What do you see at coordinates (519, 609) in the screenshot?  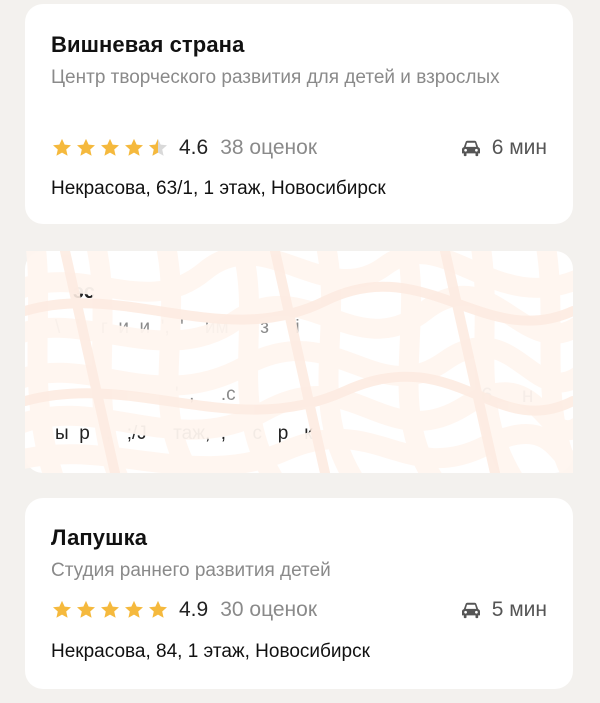 I see `travel-time-label: 5 мин` at bounding box center [519, 609].